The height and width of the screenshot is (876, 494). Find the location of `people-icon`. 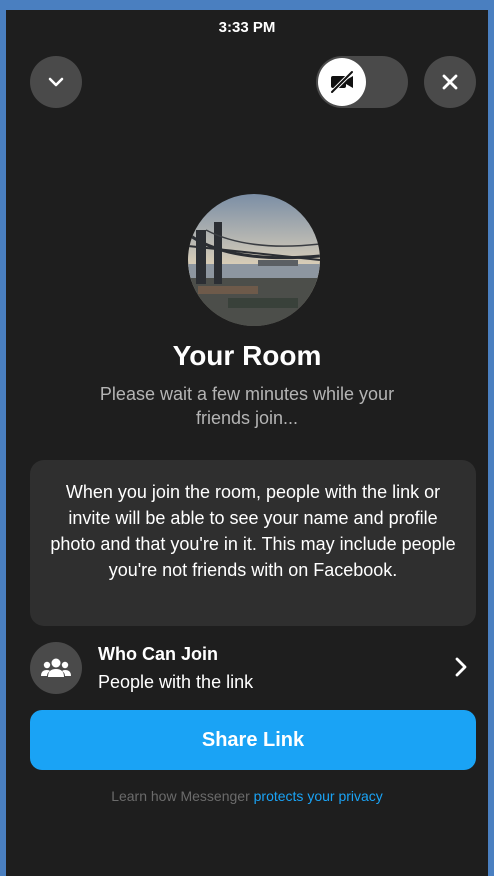

people-icon is located at coordinates (56, 667).